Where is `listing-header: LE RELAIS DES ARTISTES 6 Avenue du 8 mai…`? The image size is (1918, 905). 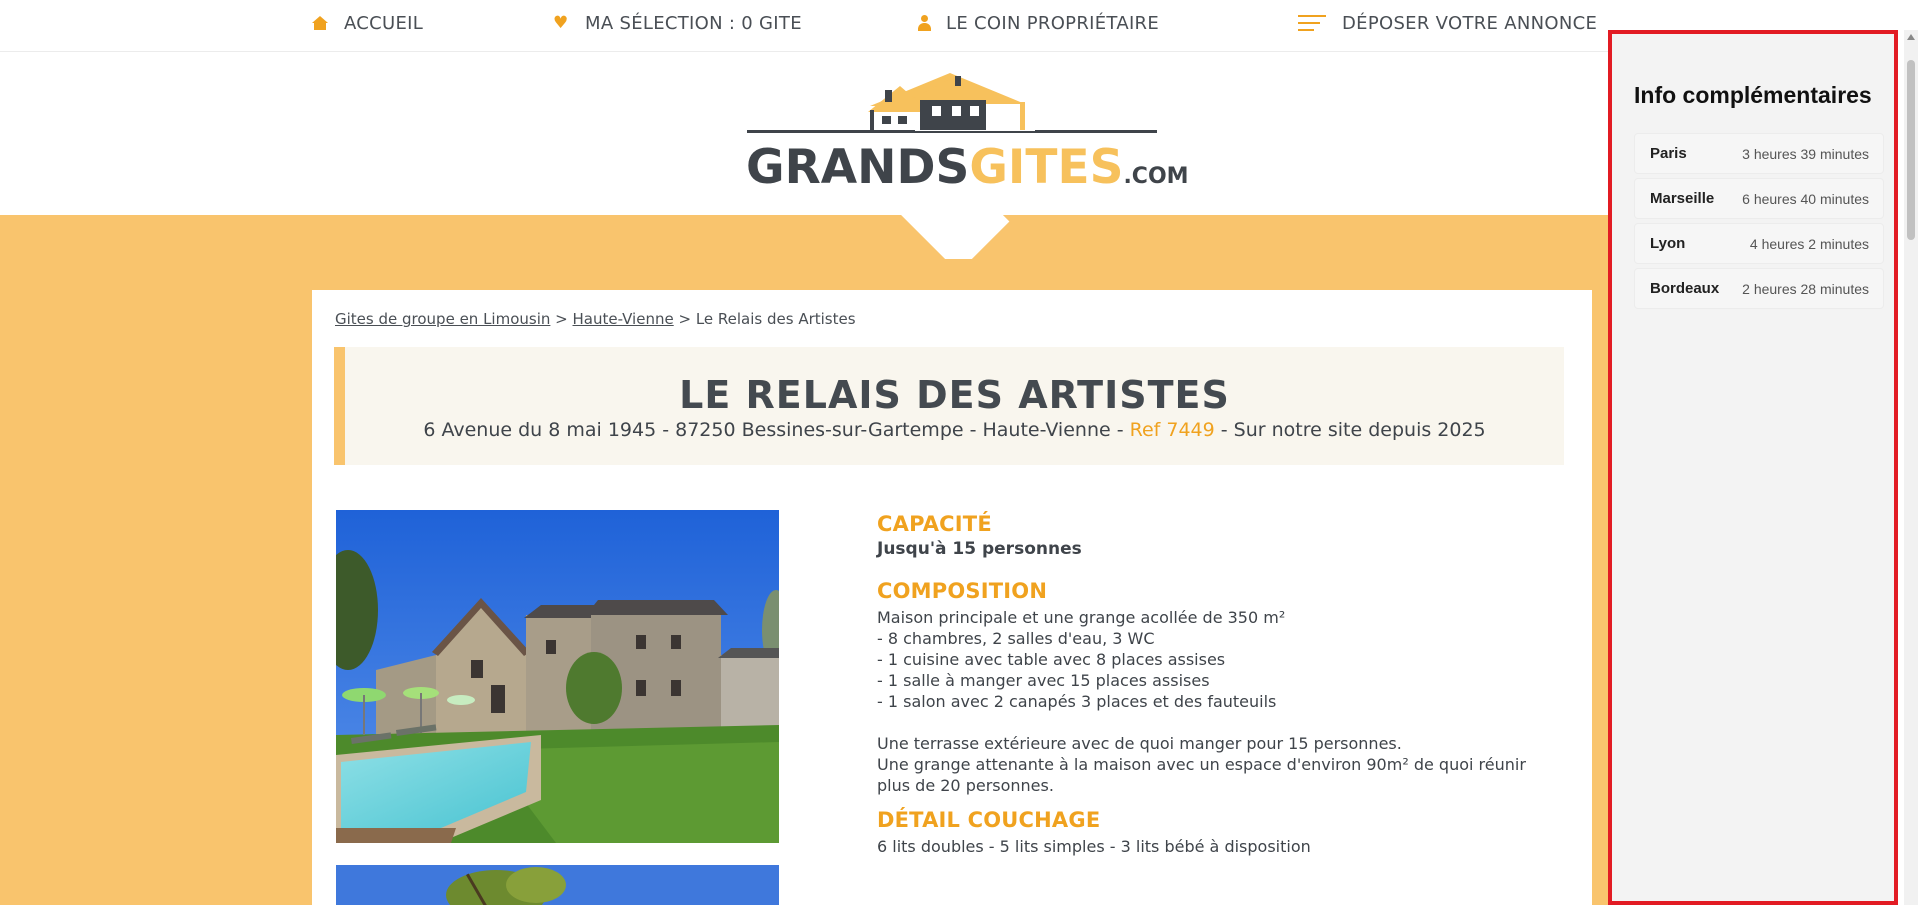 listing-header: LE RELAIS DES ARTISTES 6 Avenue du 8 mai… is located at coordinates (949, 406).